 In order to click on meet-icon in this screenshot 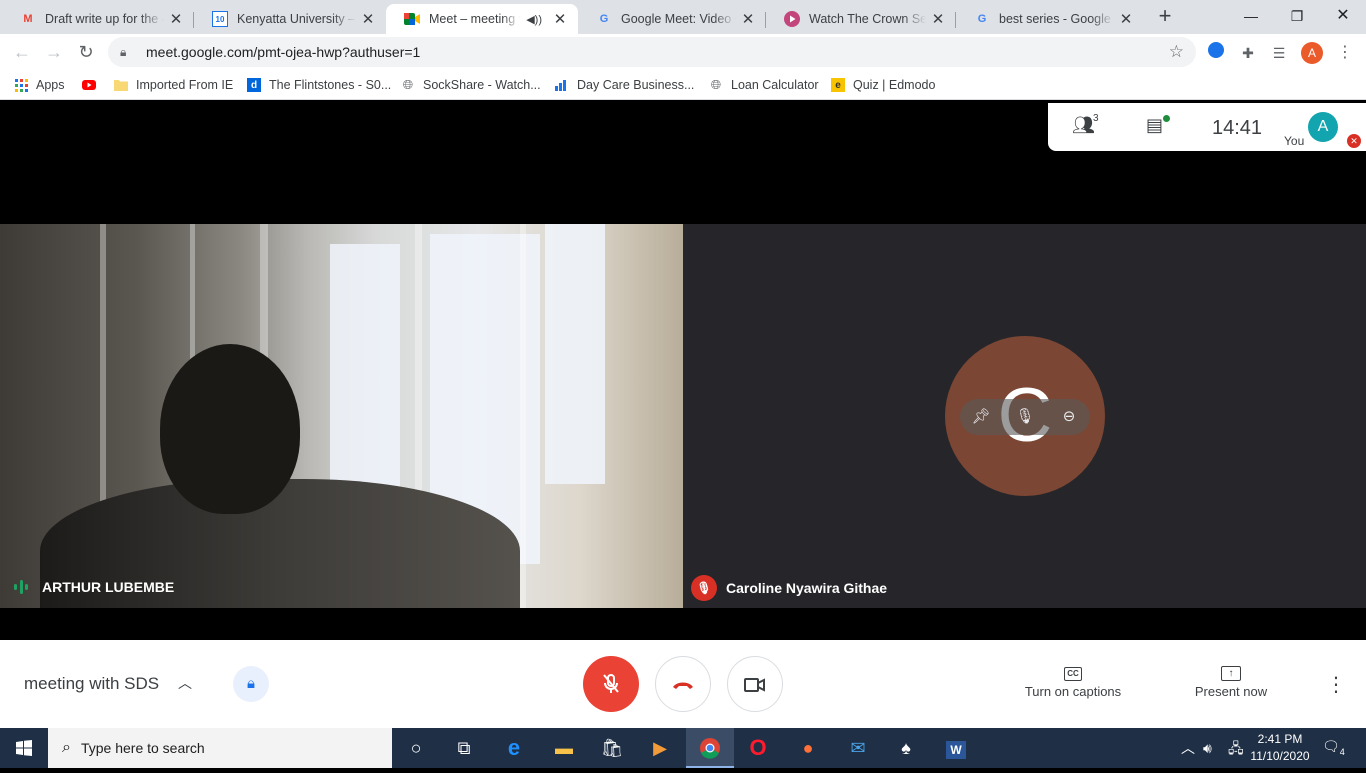, I will do `click(412, 19)`.